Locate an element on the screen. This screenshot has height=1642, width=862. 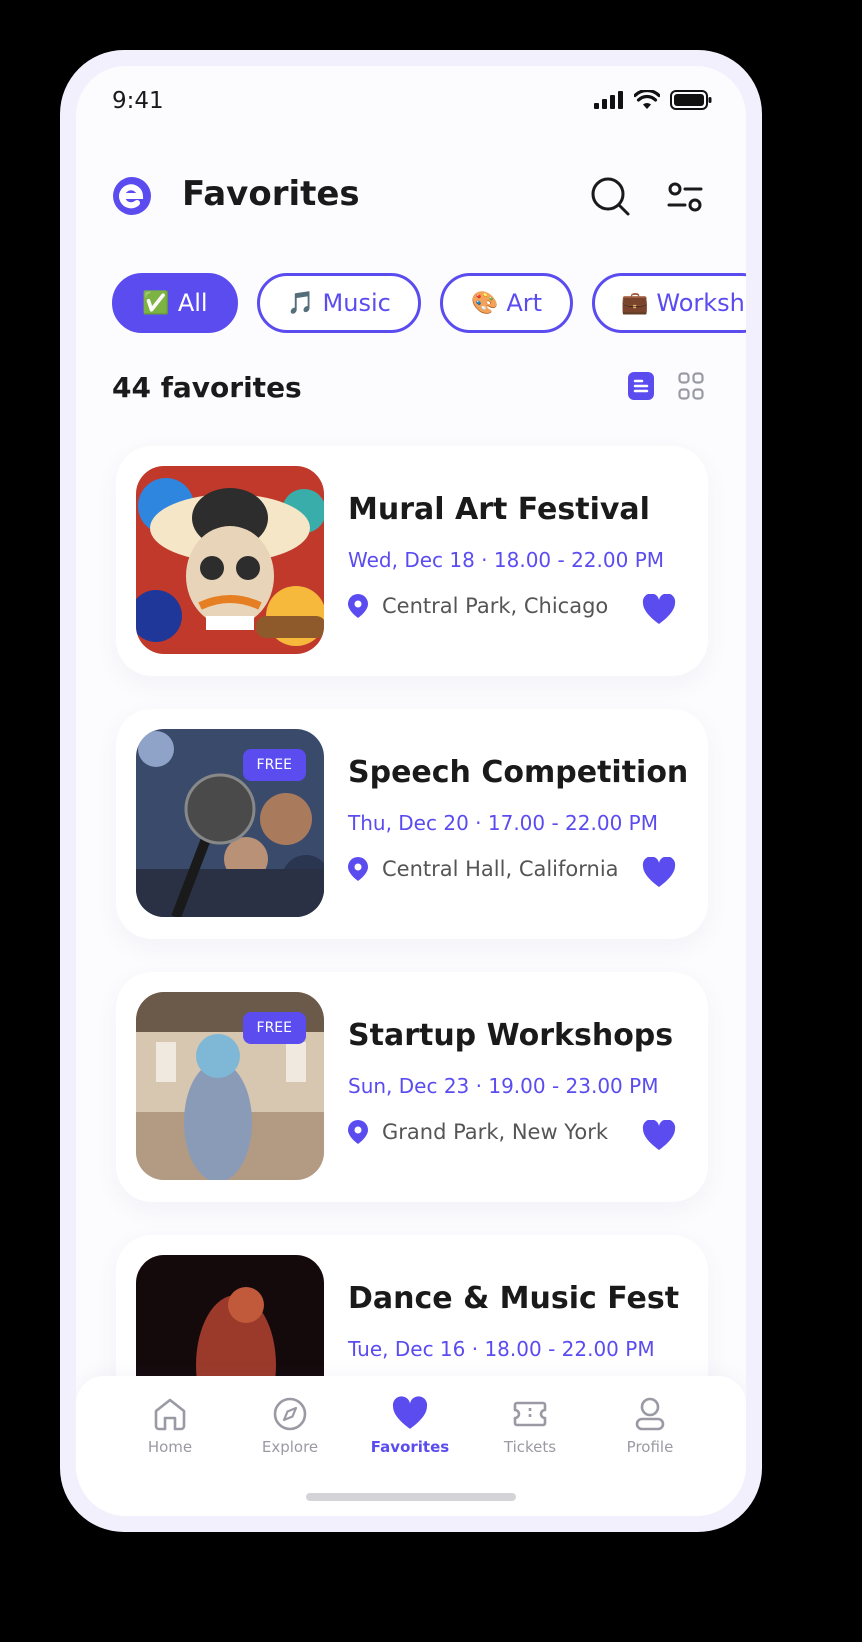
nav-home: Home is located at coordinates (170, 1426).